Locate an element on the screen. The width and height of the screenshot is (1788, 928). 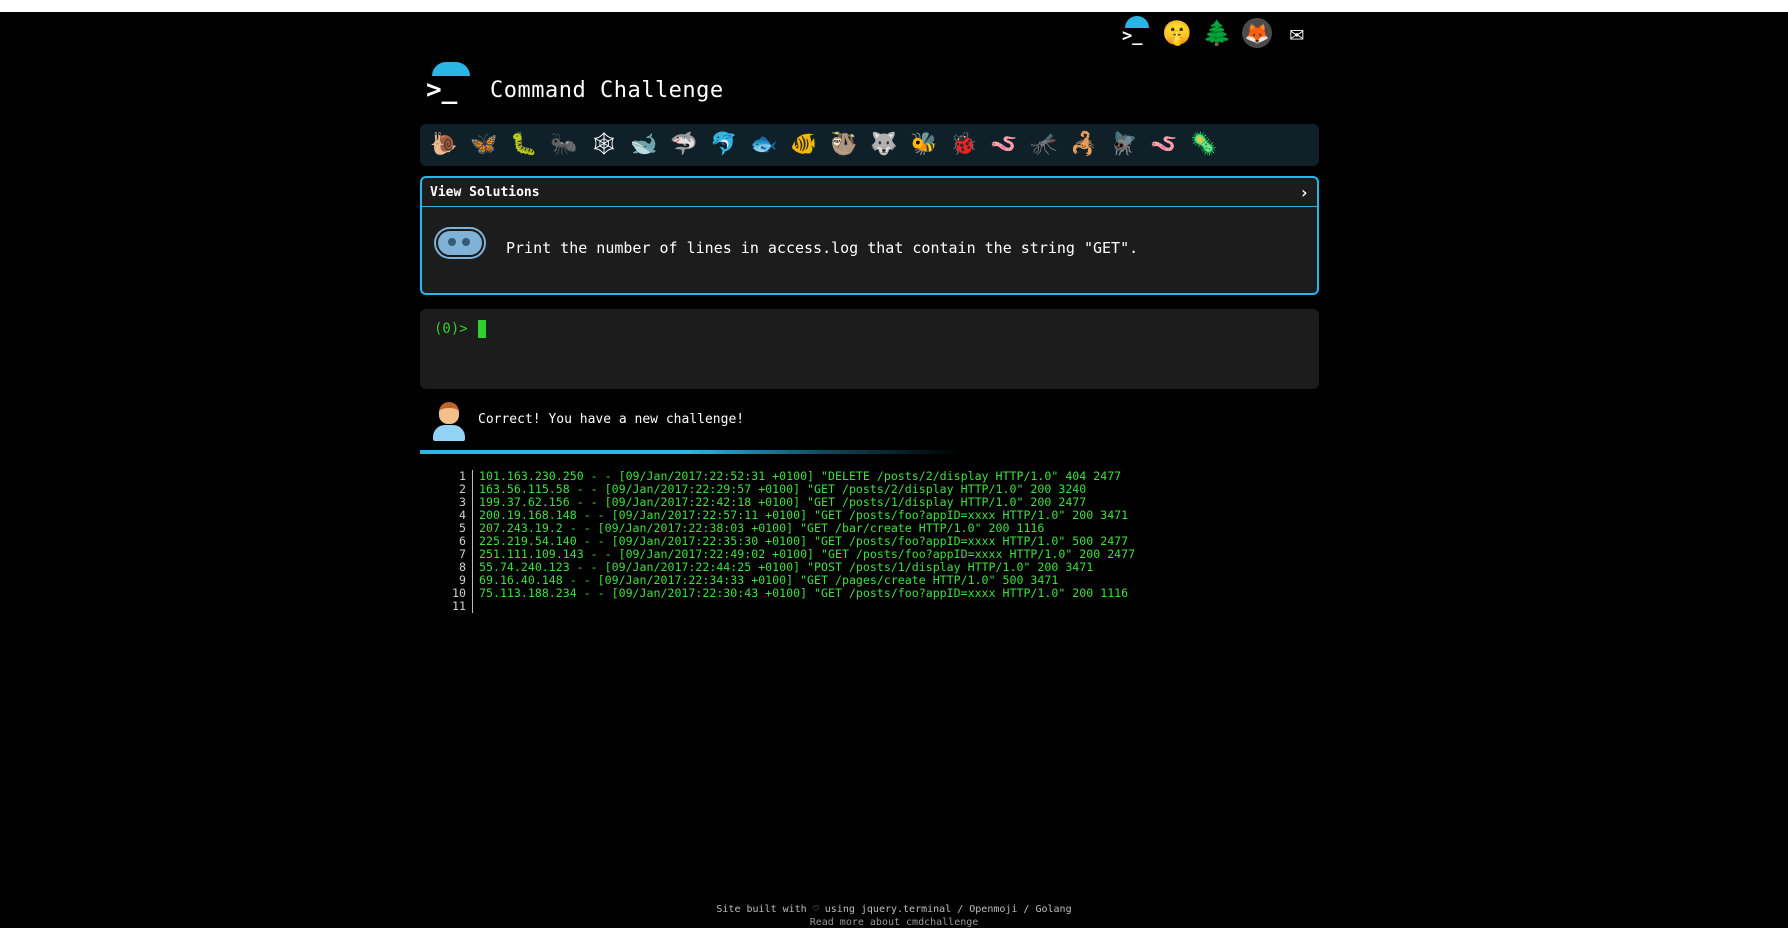
challenge-fly-icon: 🪰 is located at coordinates (1124, 145).